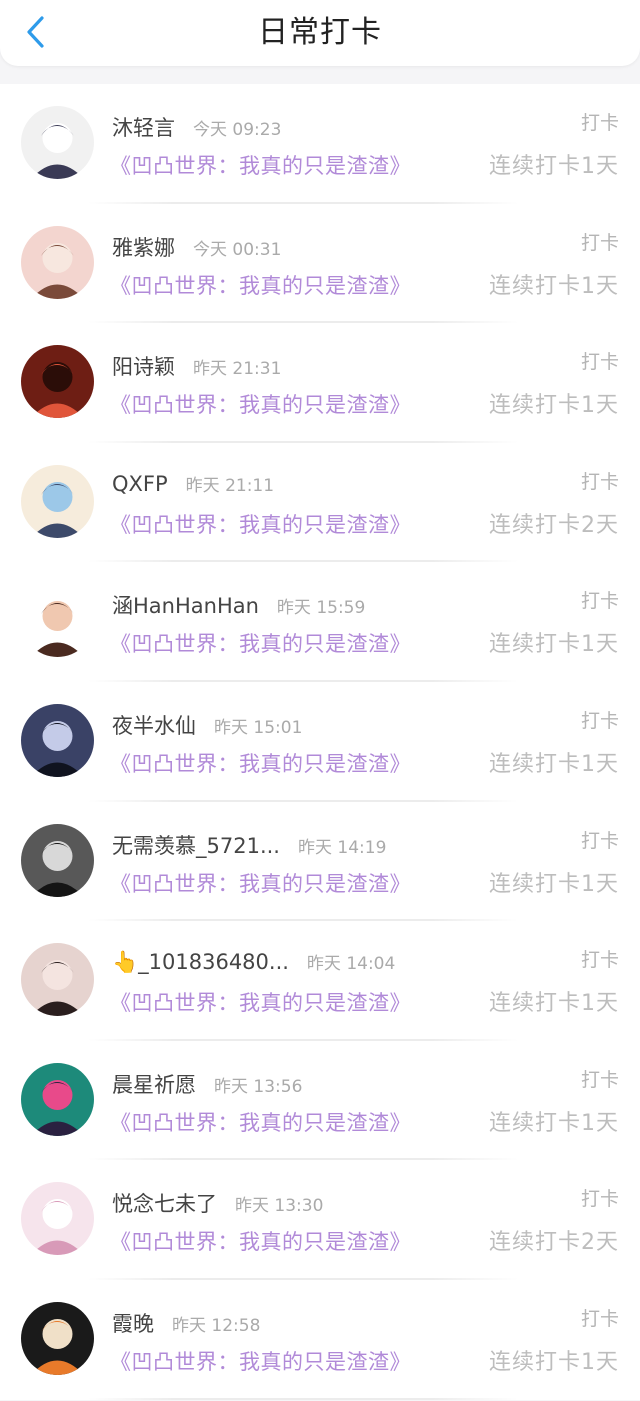 The image size is (640, 1401). Describe the element at coordinates (320, 264) in the screenshot. I see `list-item: 雅紫娜 今天 00:31 《凹凸世界：我真的只是渣渣》 打卡连续打卡1天` at that location.